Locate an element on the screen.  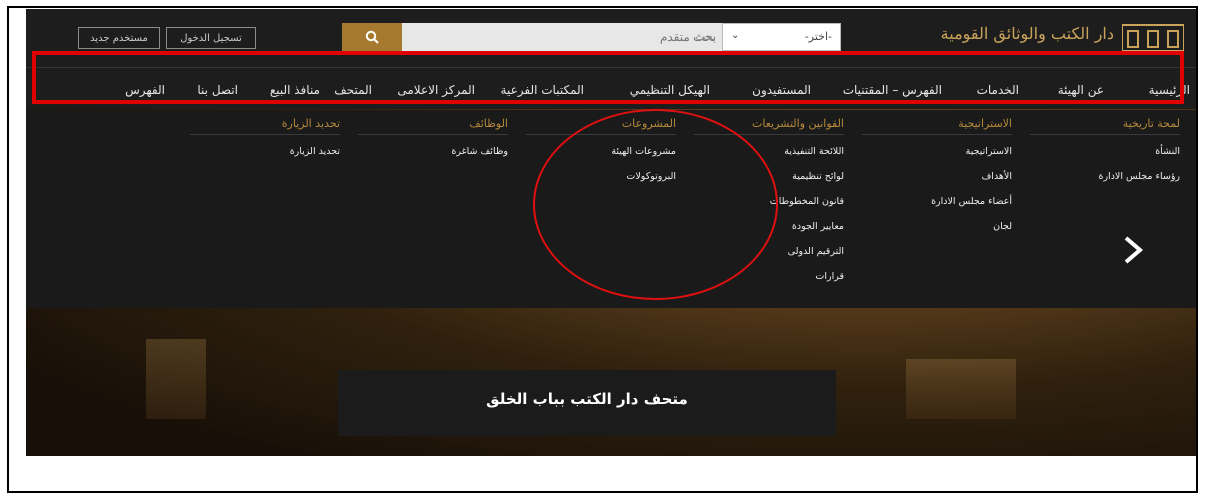
new-user-button: مستخدم جديد is located at coordinates (119, 38).